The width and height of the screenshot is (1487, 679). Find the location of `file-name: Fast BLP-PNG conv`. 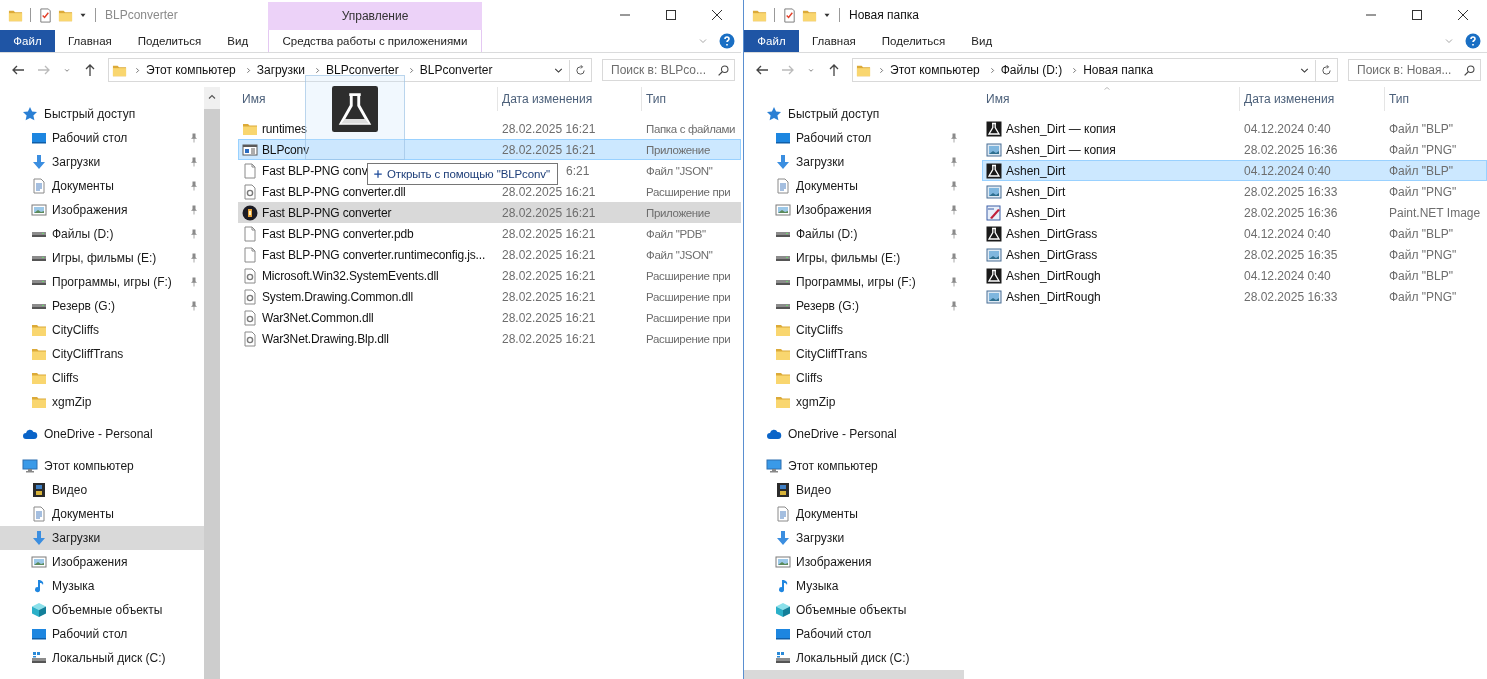

file-name: Fast BLP-PNG conv is located at coordinates (315, 170).